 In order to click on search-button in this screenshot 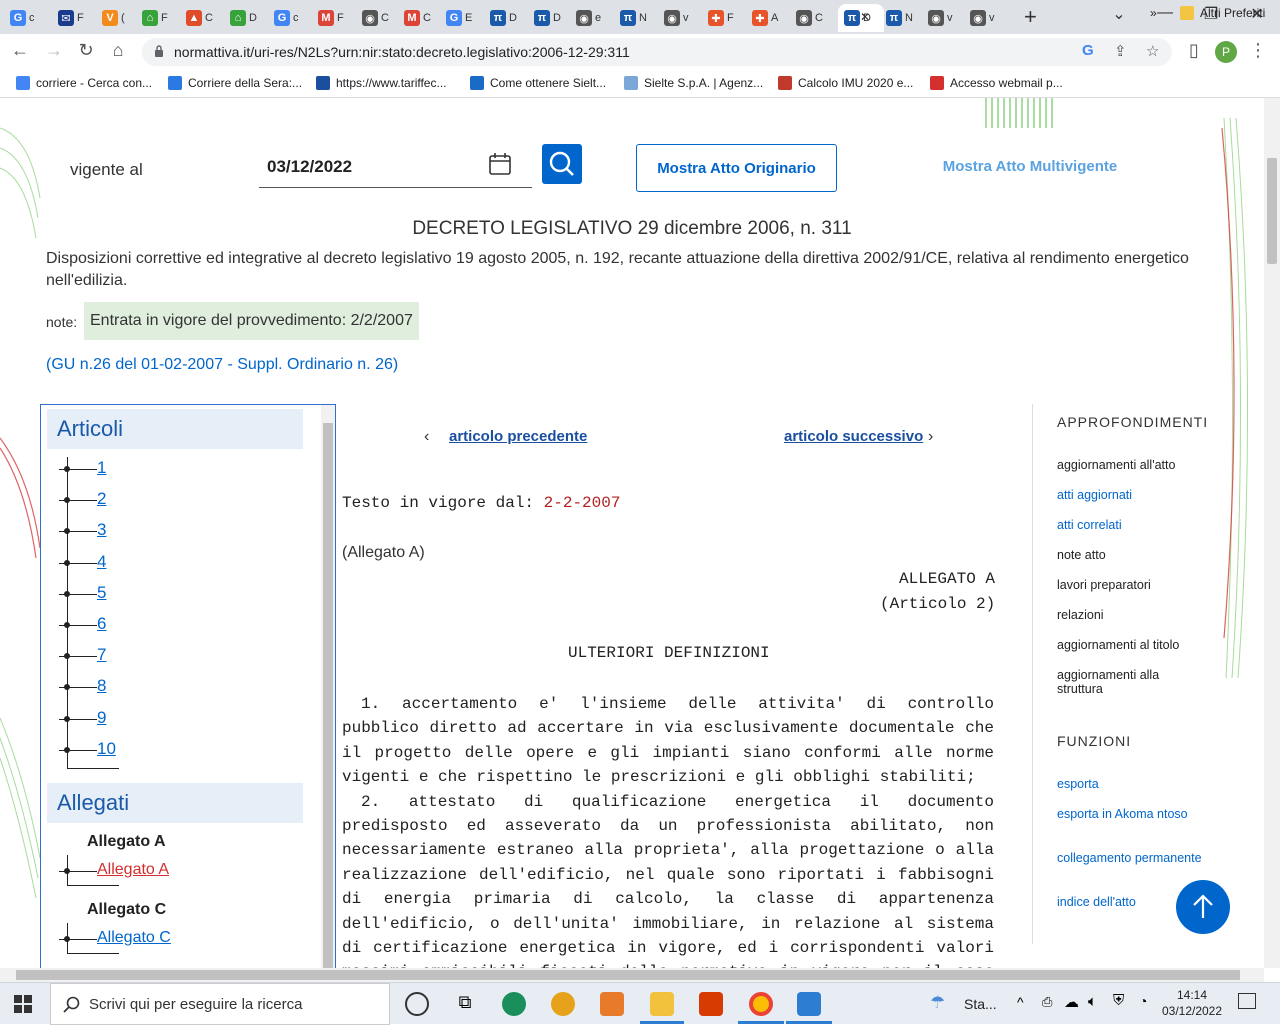, I will do `click(562, 164)`.